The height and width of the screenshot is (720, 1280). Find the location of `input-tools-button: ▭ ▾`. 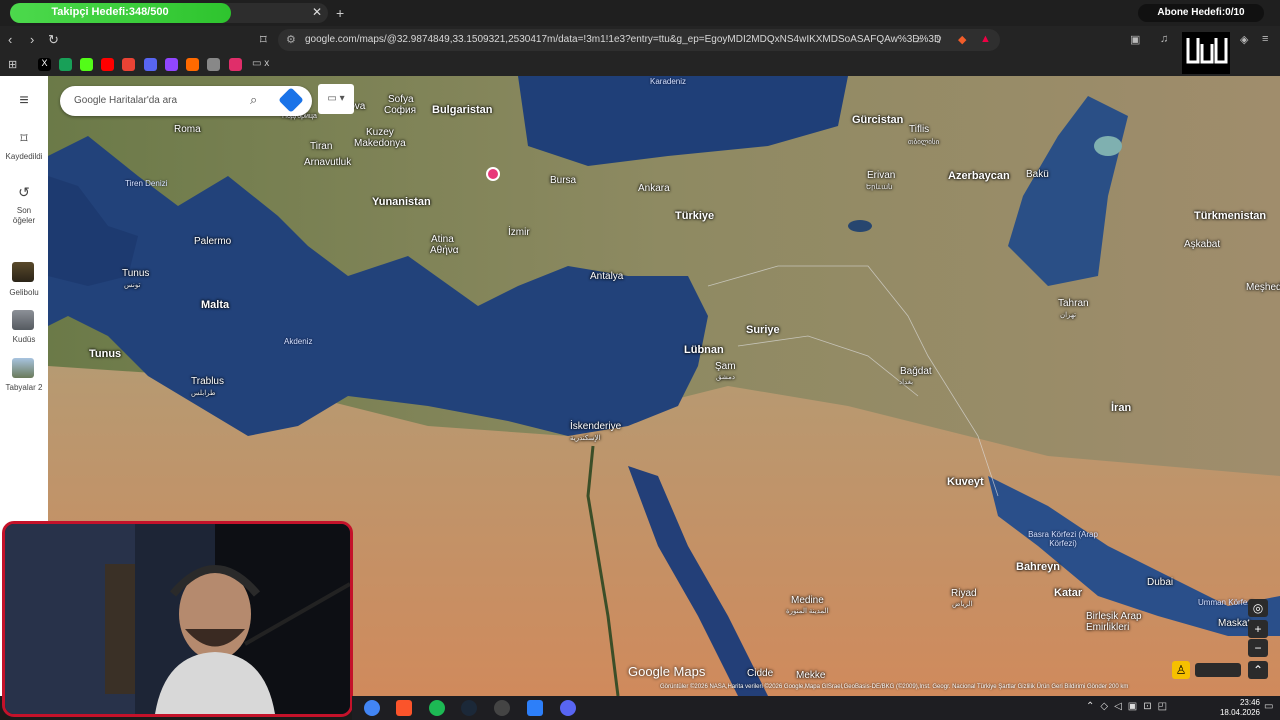

input-tools-button: ▭ ▾ is located at coordinates (336, 99).